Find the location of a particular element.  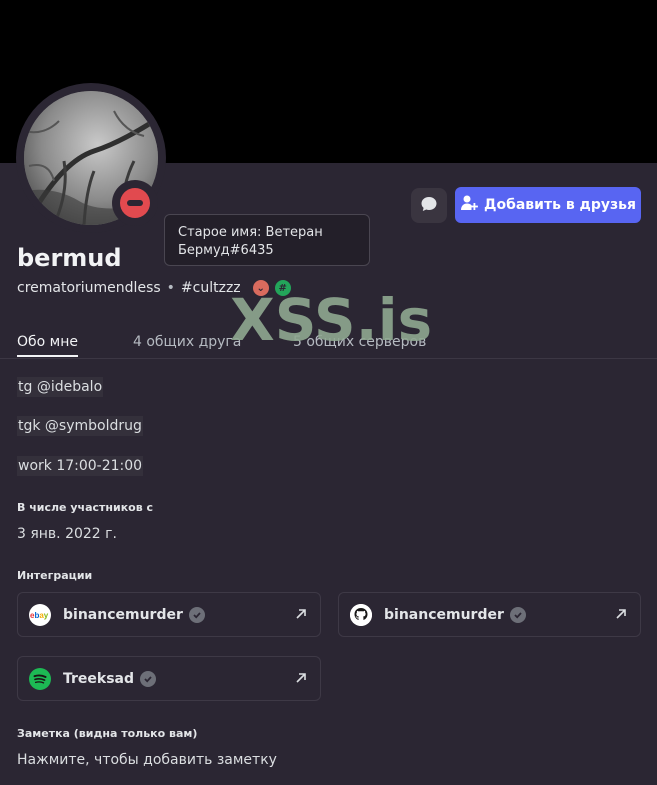

bio-line: tg @idebalo is located at coordinates (60, 387).